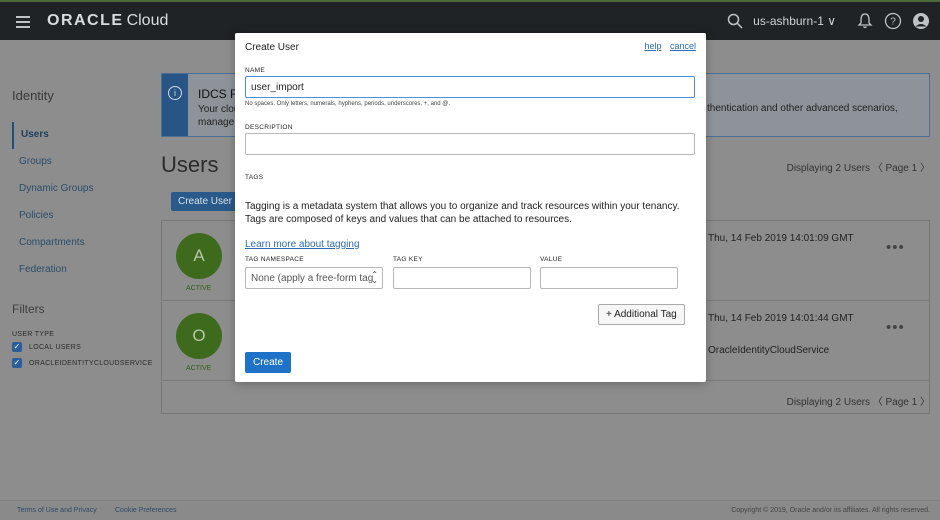  Describe the element at coordinates (219, 109) in the screenshot. I see `banner-text: Your clou` at that location.